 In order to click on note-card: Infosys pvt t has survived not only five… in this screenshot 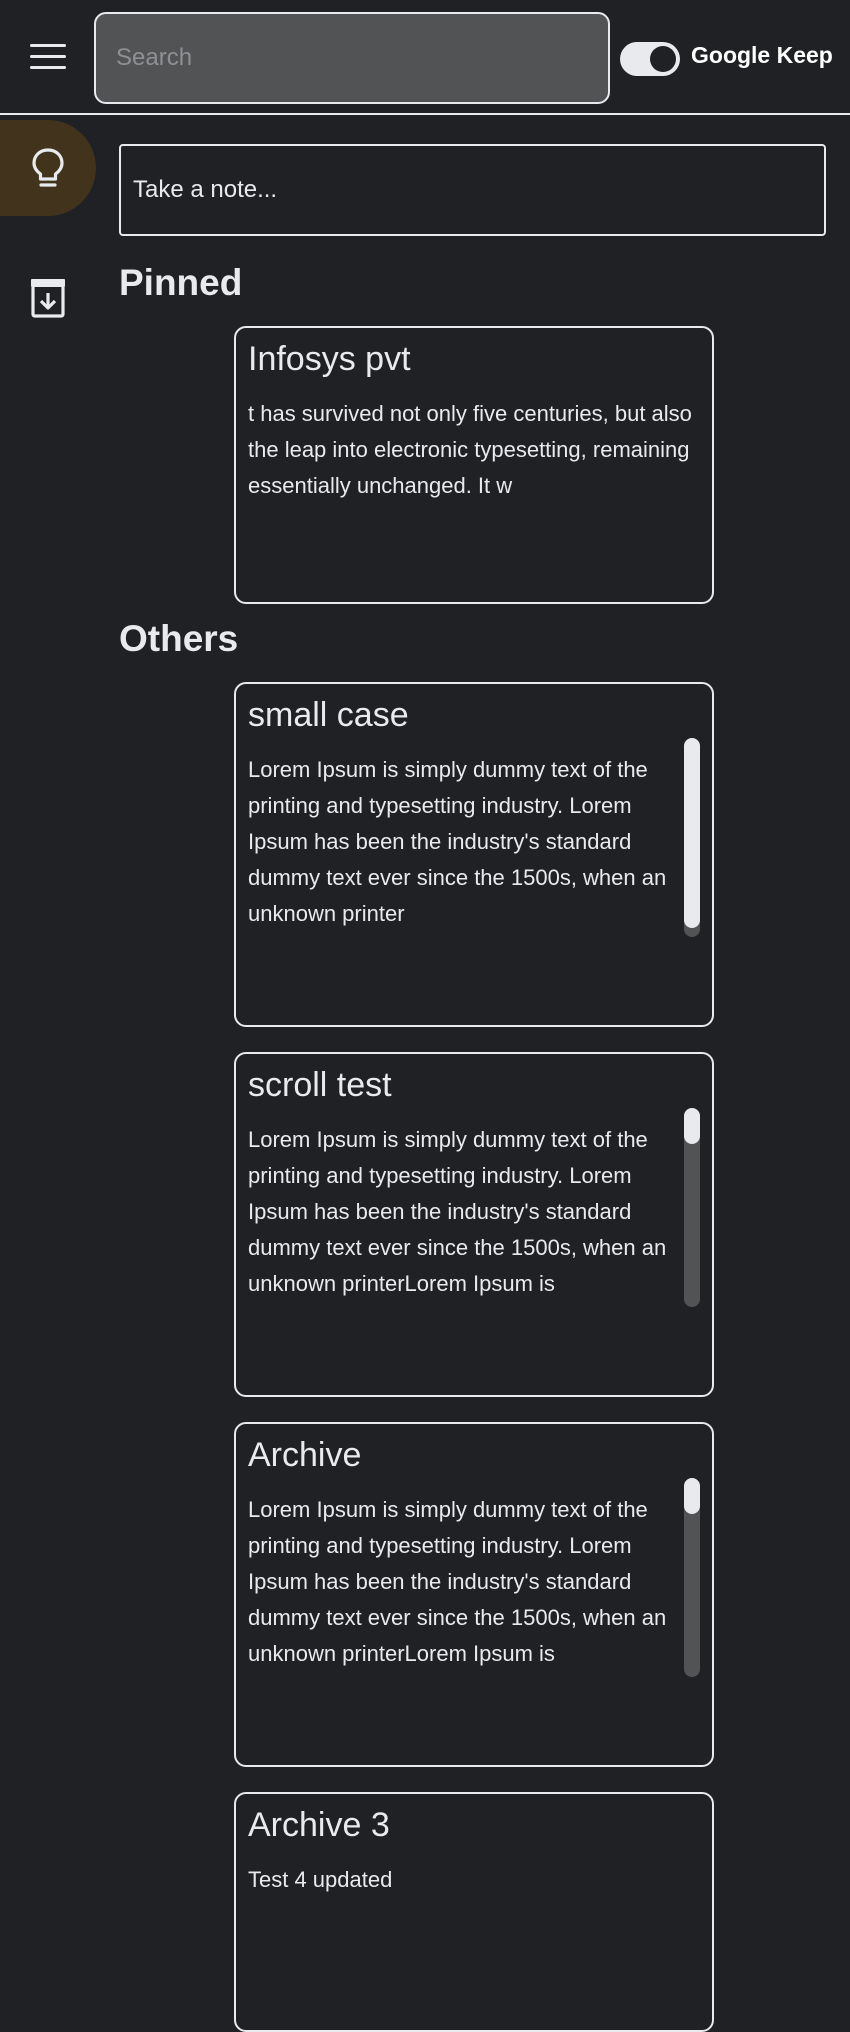, I will do `click(474, 465)`.